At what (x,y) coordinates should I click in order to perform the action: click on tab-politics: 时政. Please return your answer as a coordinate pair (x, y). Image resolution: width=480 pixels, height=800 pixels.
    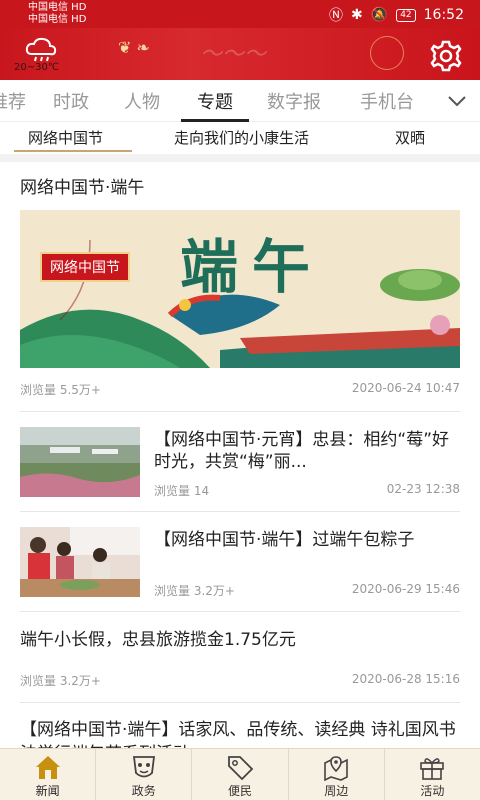
    Looking at the image, I should click on (71, 101).